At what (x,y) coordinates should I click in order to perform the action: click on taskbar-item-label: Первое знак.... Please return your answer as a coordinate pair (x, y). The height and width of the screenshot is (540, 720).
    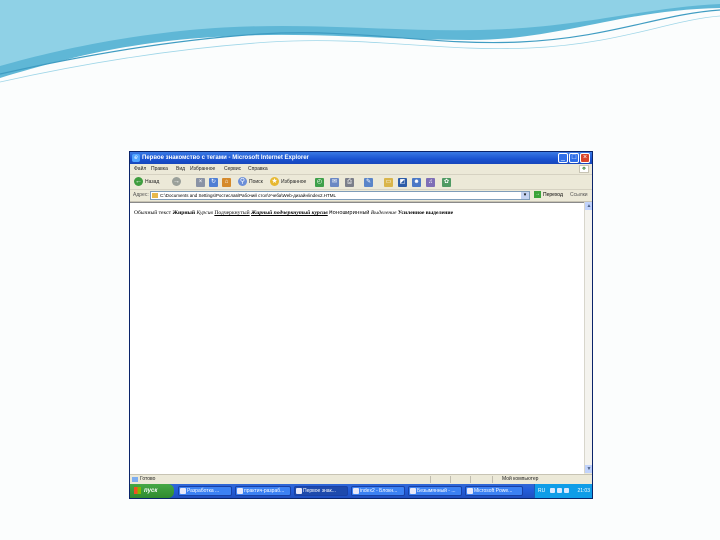
    Looking at the image, I should click on (319, 491).